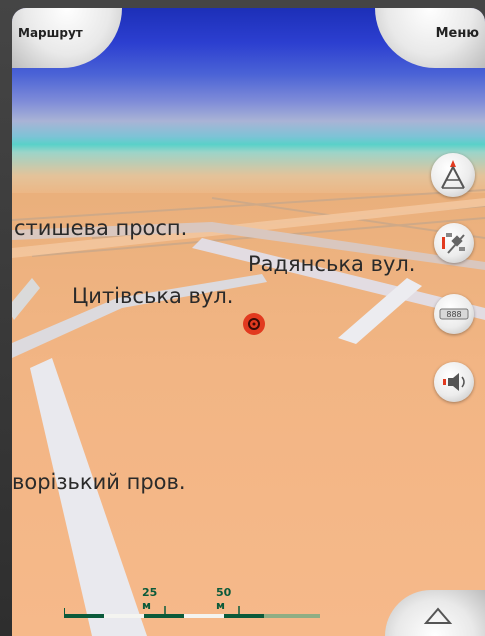 This screenshot has width=485, height=636. What do you see at coordinates (153, 296) in the screenshot?
I see `street-label-3: Цитівська вул.` at bounding box center [153, 296].